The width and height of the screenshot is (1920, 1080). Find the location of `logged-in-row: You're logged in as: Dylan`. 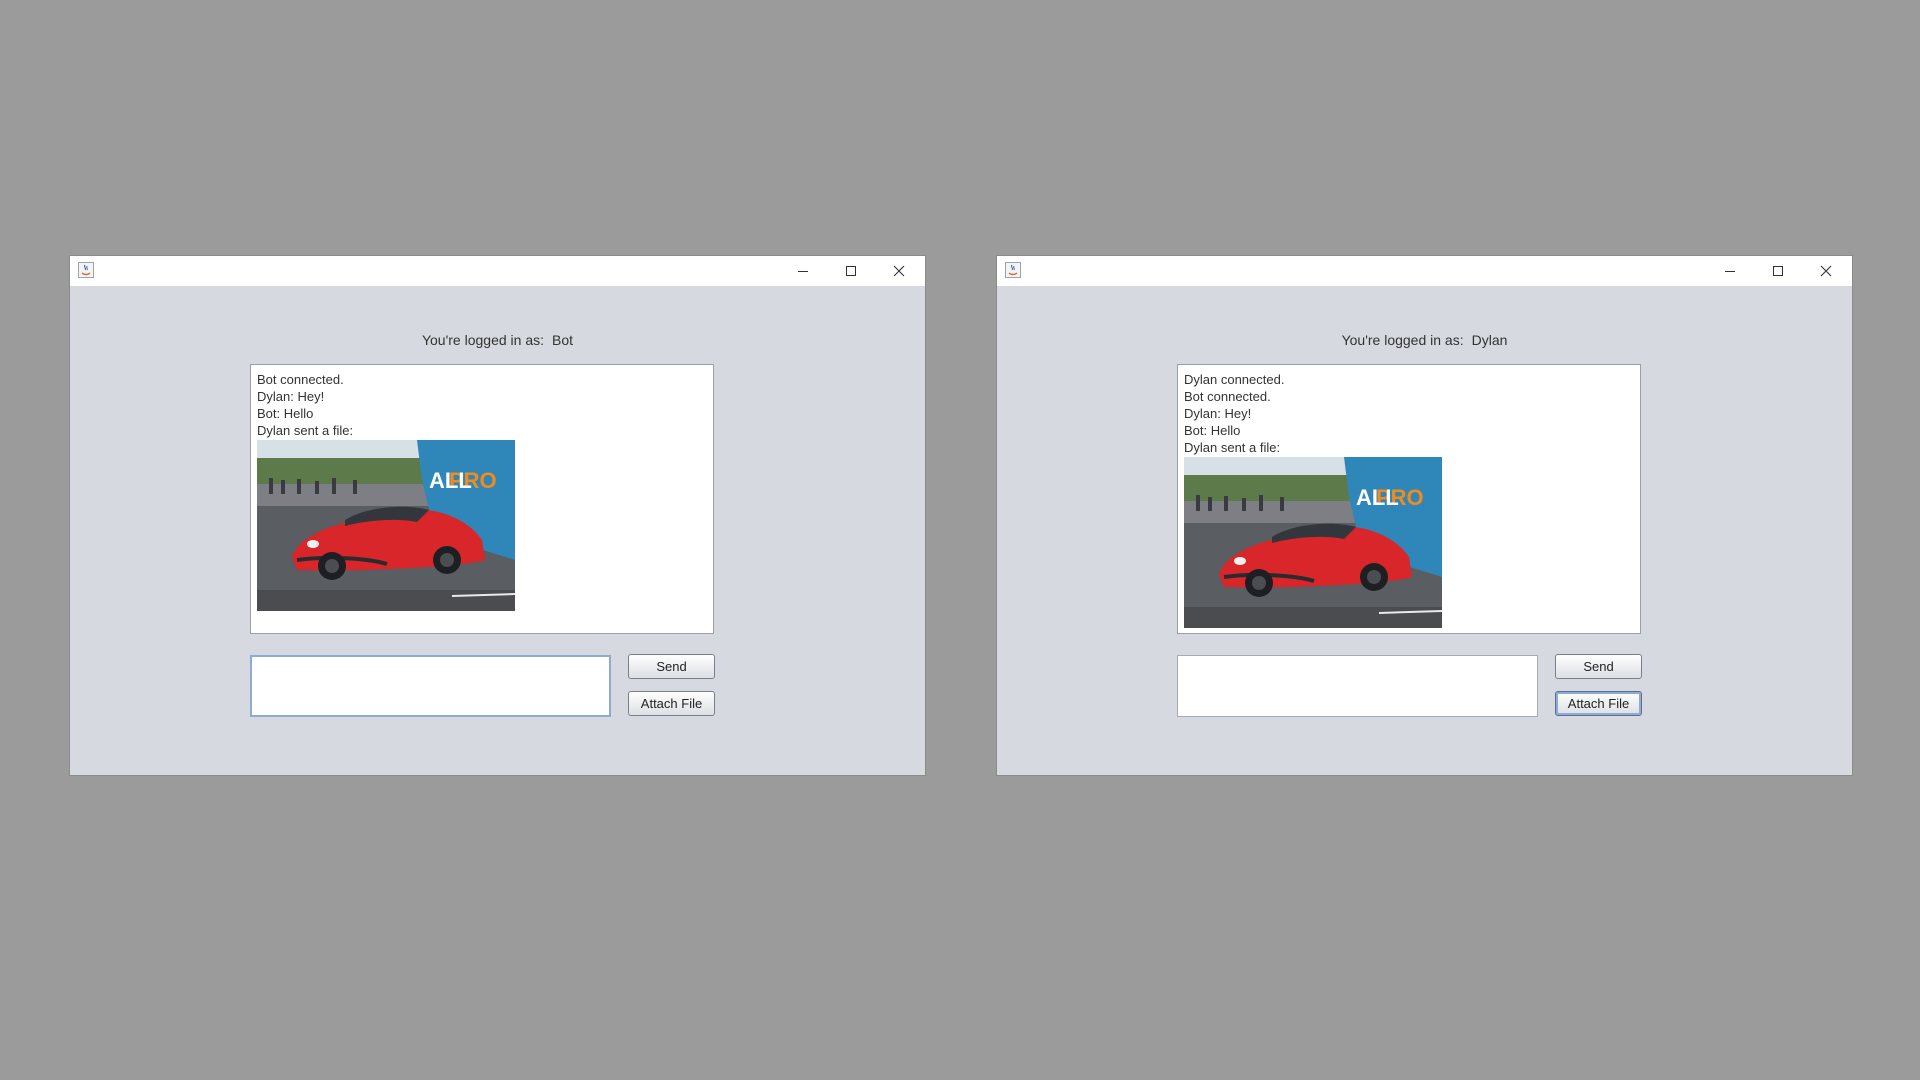

logged-in-row: You're logged in as: Dylan is located at coordinates (1424, 340).